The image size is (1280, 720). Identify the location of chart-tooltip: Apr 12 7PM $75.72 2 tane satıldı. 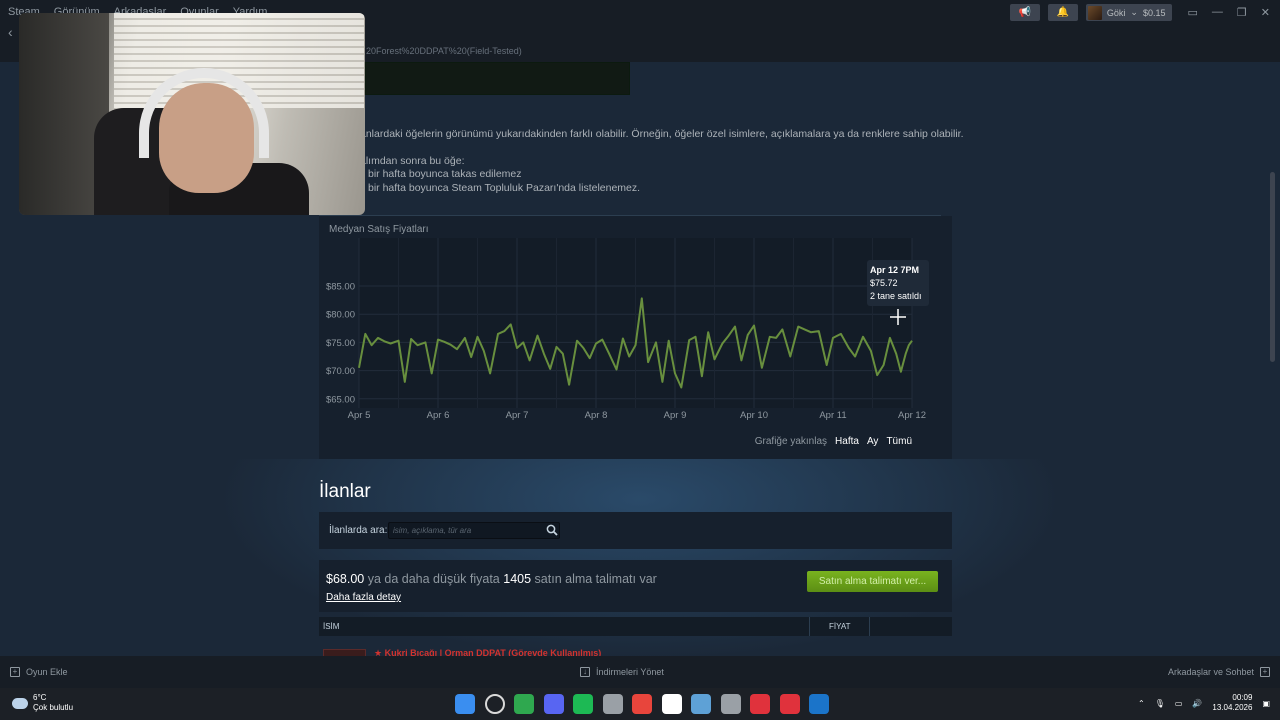
(898, 283).